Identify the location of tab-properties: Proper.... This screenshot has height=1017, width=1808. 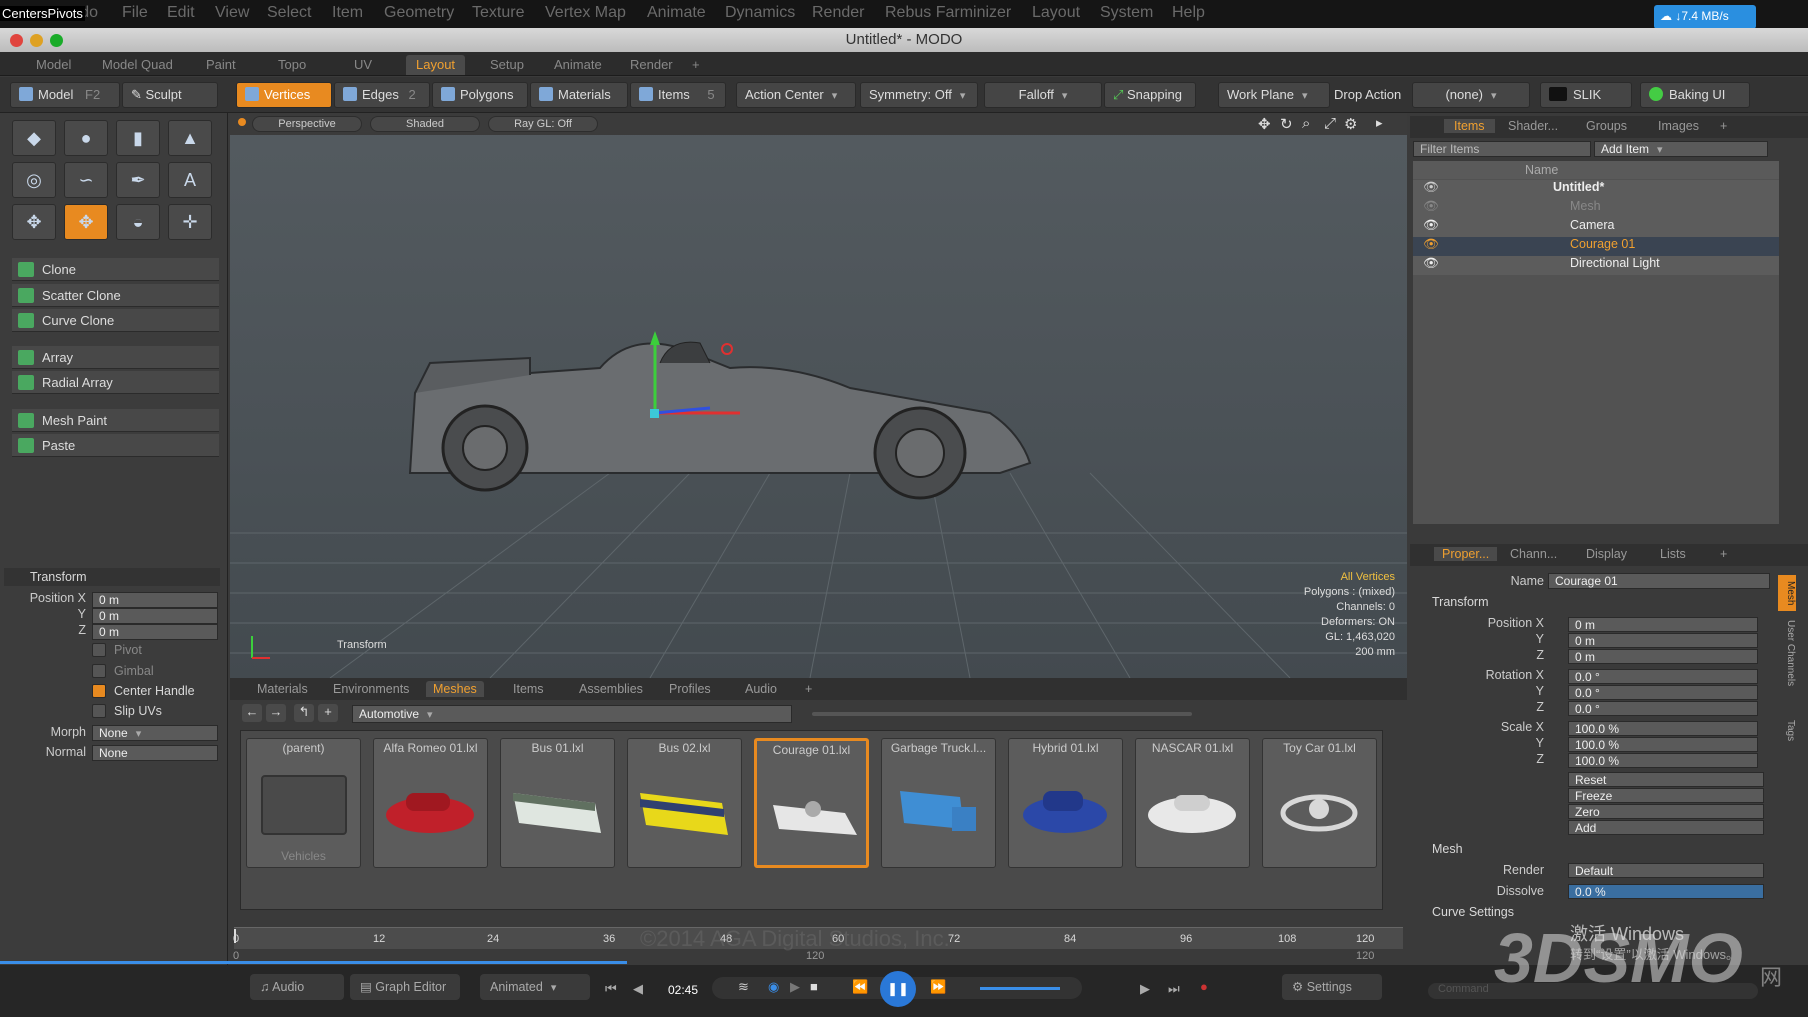
(1466, 554).